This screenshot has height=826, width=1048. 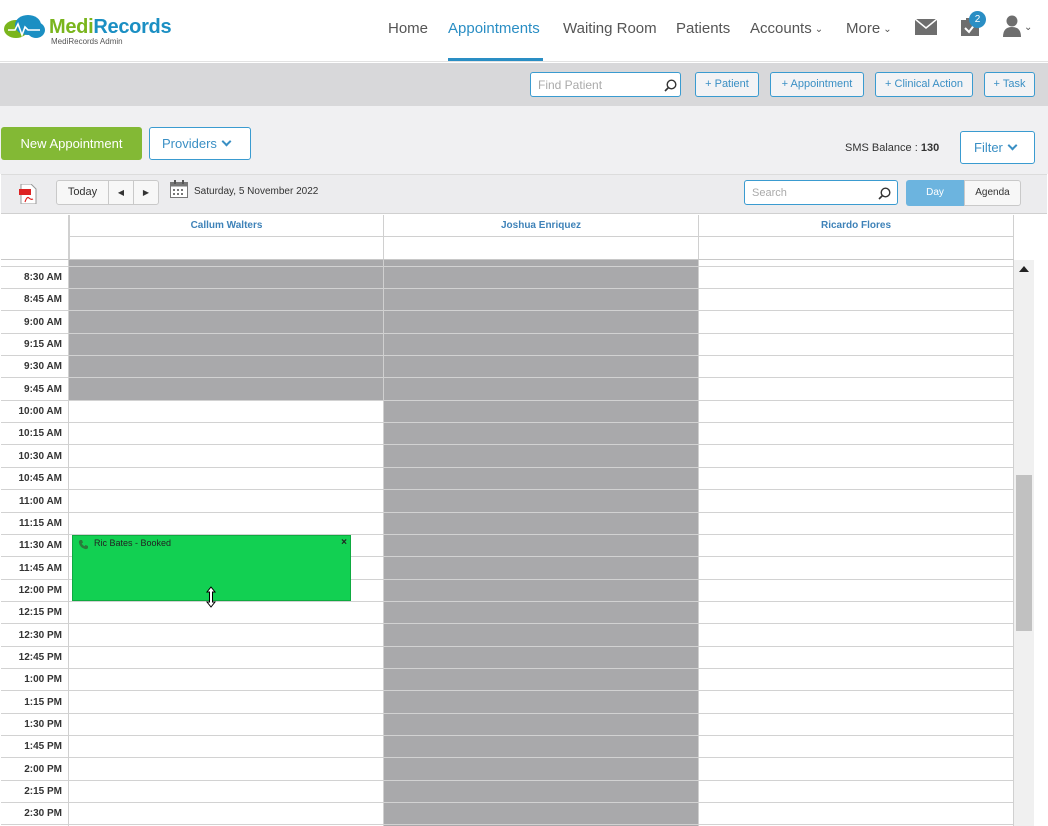 What do you see at coordinates (507, 814) in the screenshot?
I see `time-slot-row: 2:30 PM` at bounding box center [507, 814].